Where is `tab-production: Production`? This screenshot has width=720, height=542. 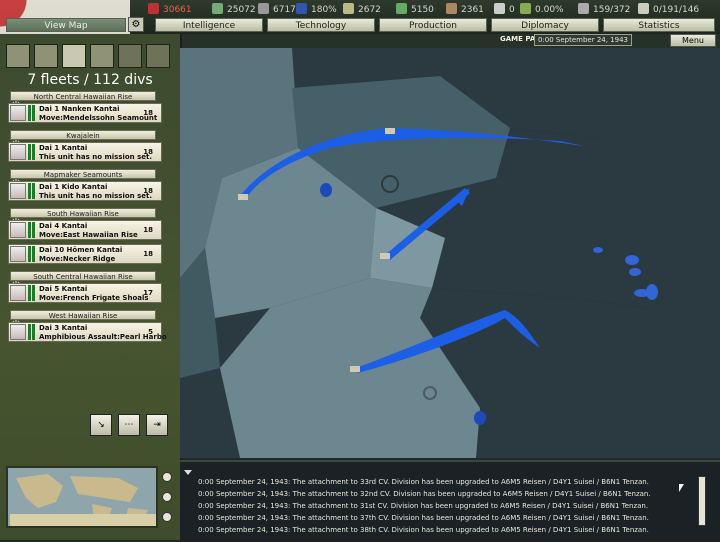
tab-production: Production is located at coordinates (433, 25).